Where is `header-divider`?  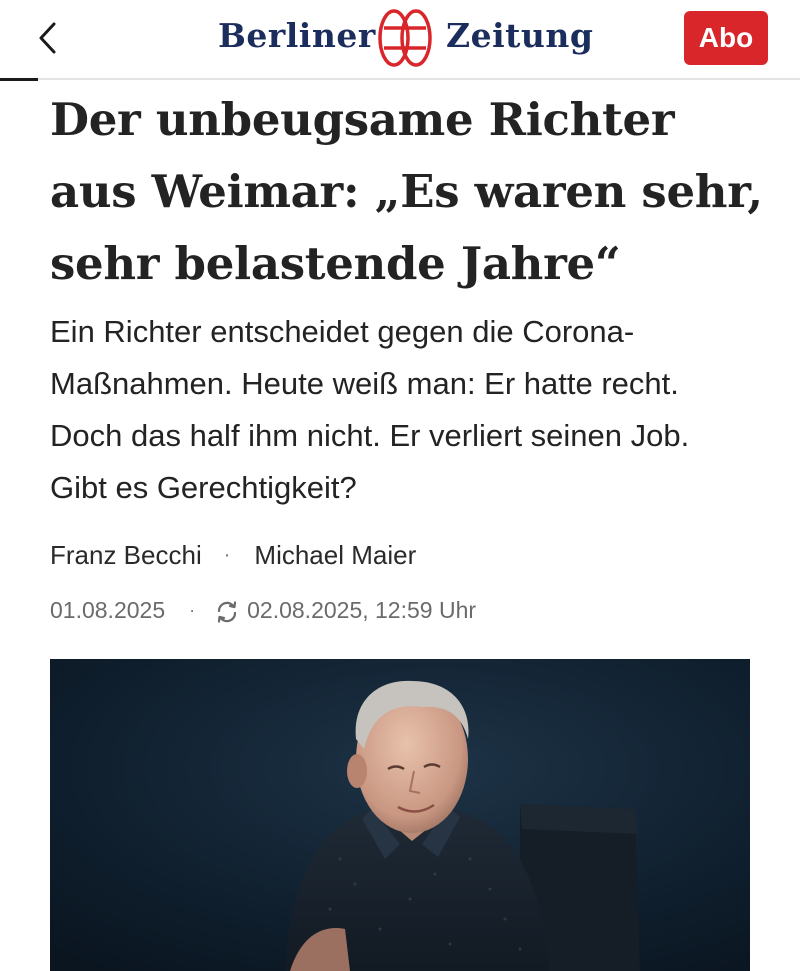
header-divider is located at coordinates (400, 79).